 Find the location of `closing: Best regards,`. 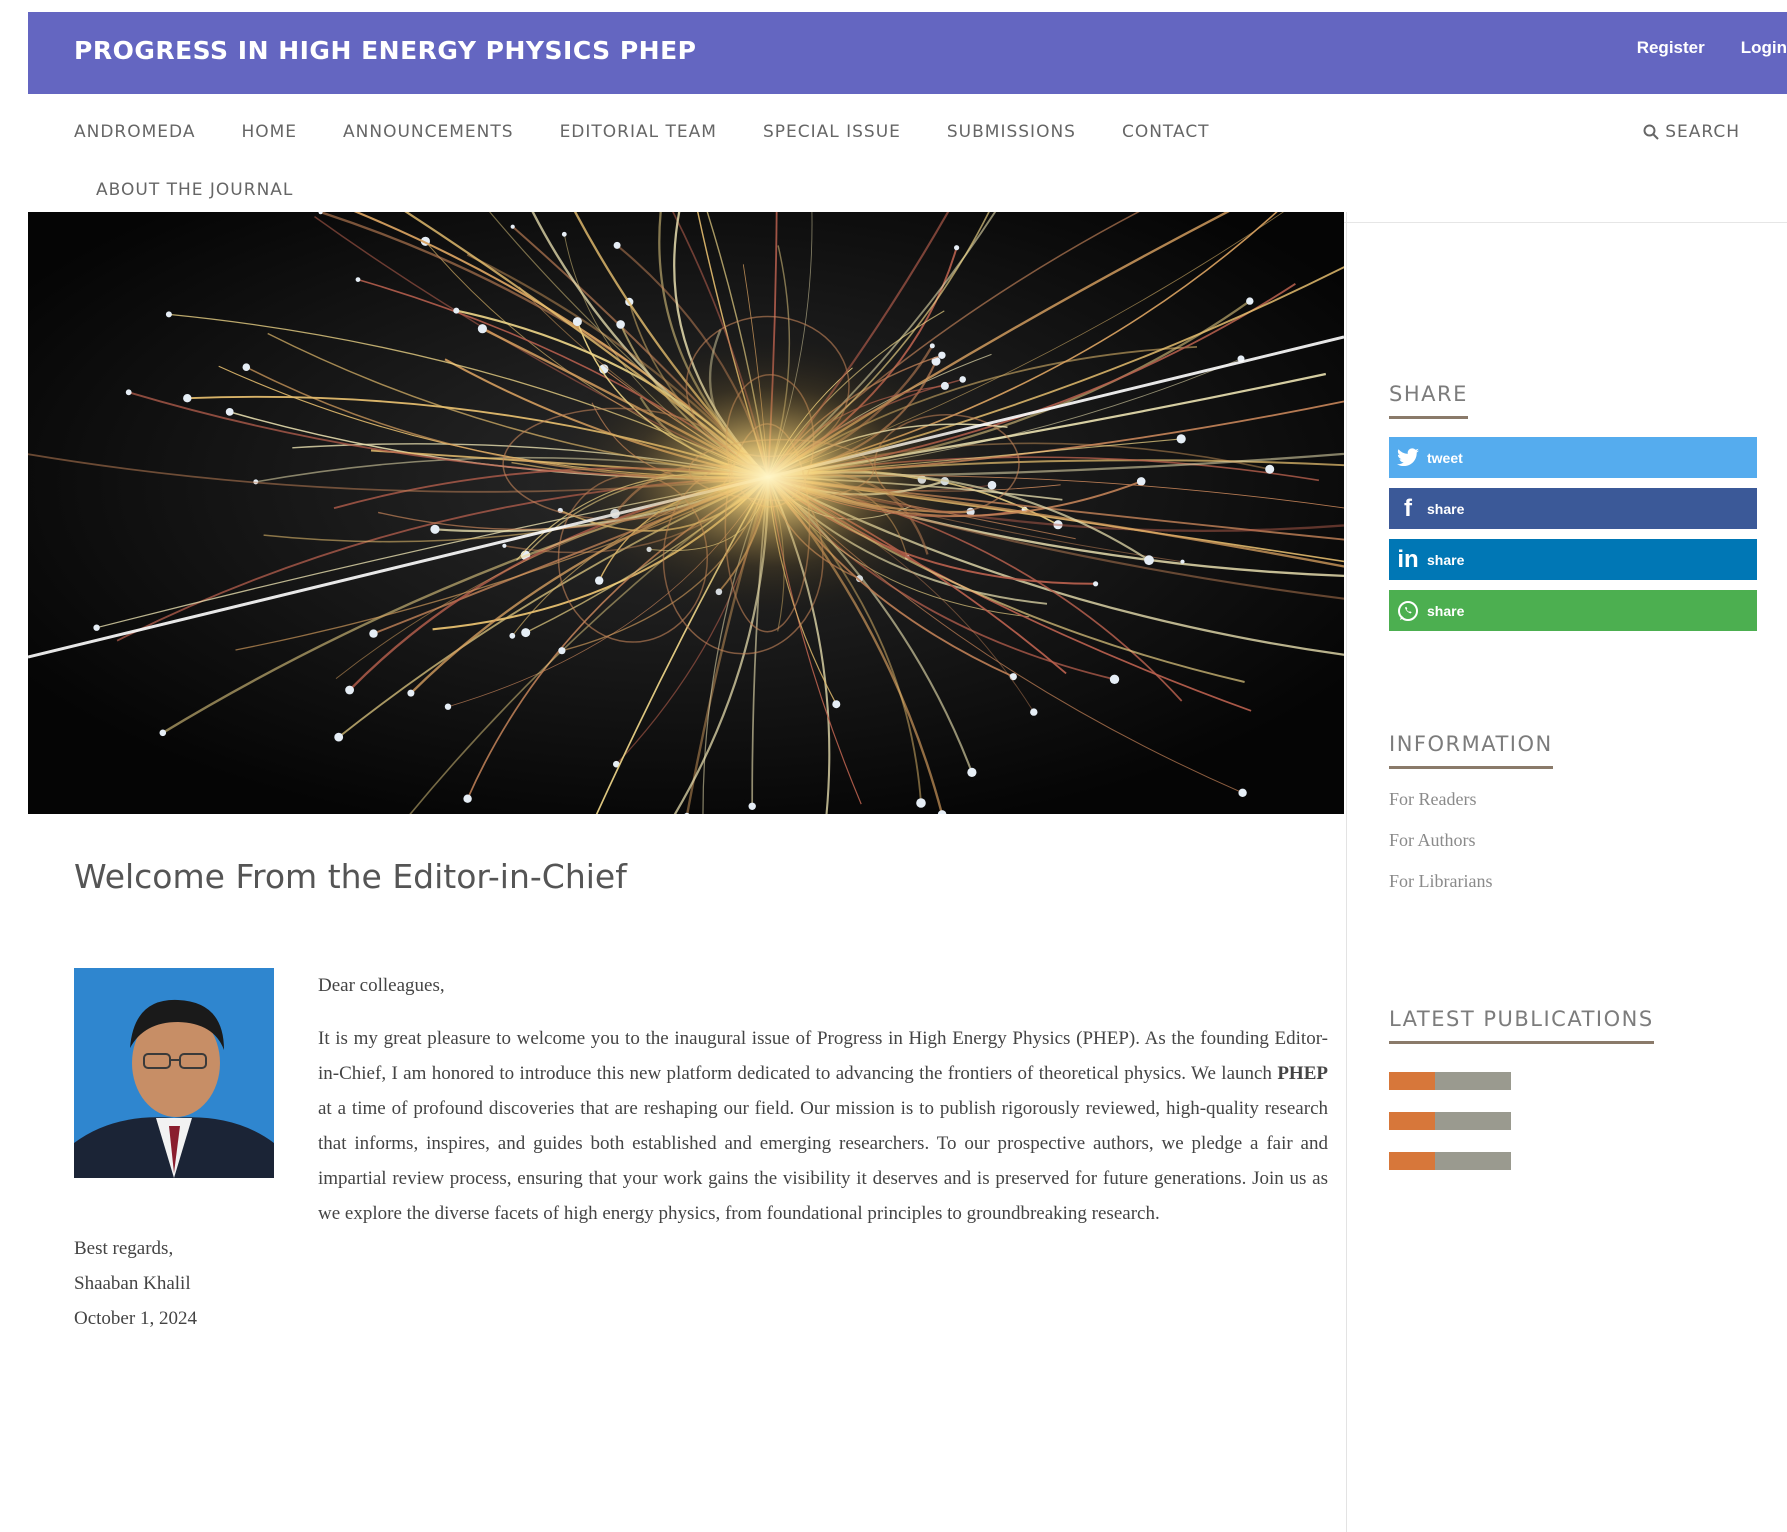

closing: Best regards, is located at coordinates (124, 1248).